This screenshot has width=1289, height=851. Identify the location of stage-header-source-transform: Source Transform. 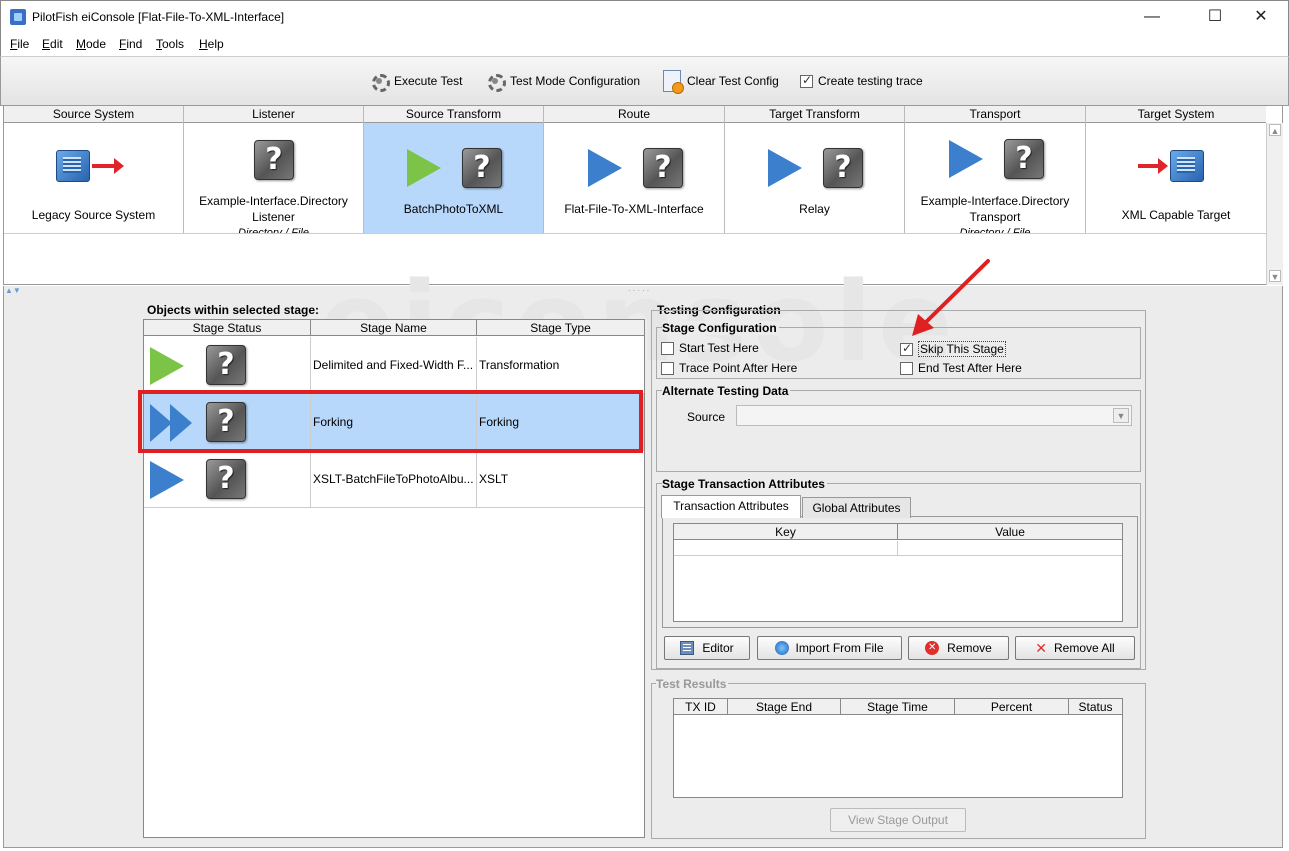
(453, 114).